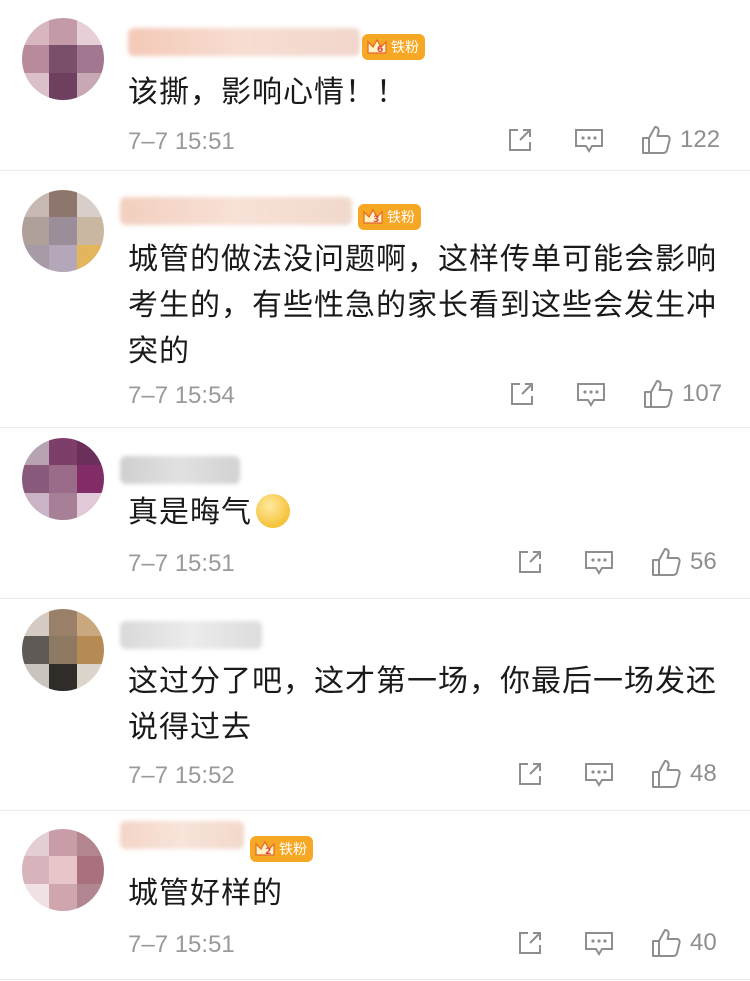  I want to click on badge-level: 6, so click(380, 50).